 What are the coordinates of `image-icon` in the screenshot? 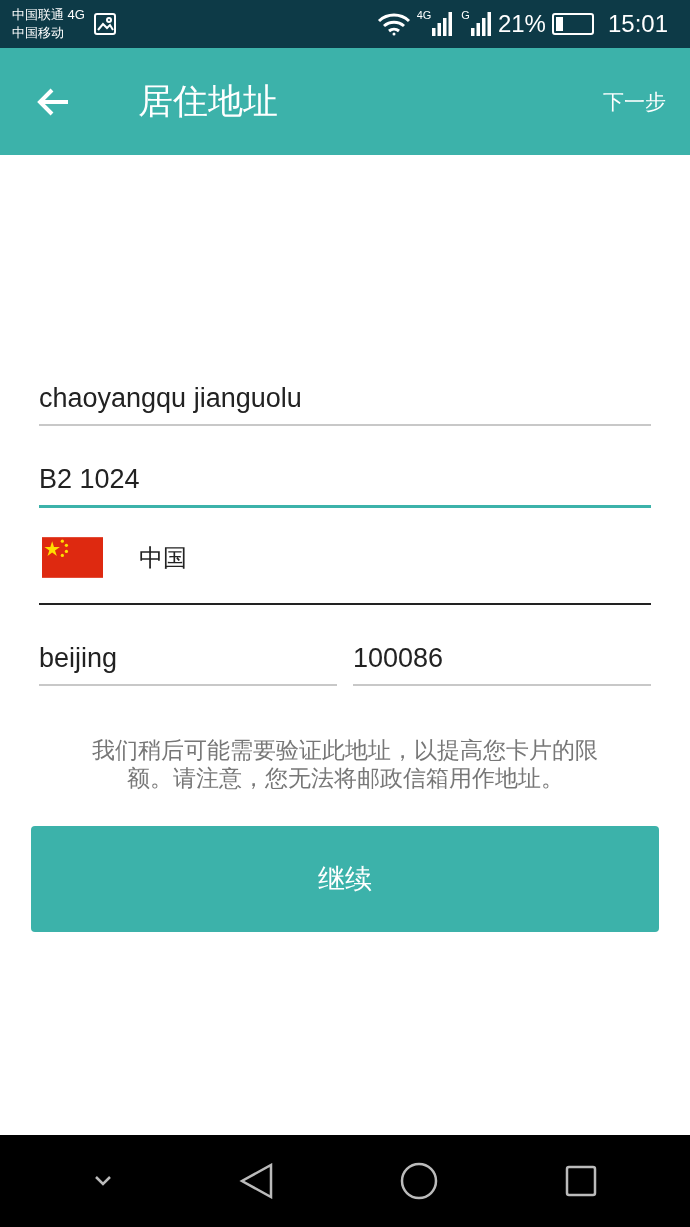 It's located at (104, 24).